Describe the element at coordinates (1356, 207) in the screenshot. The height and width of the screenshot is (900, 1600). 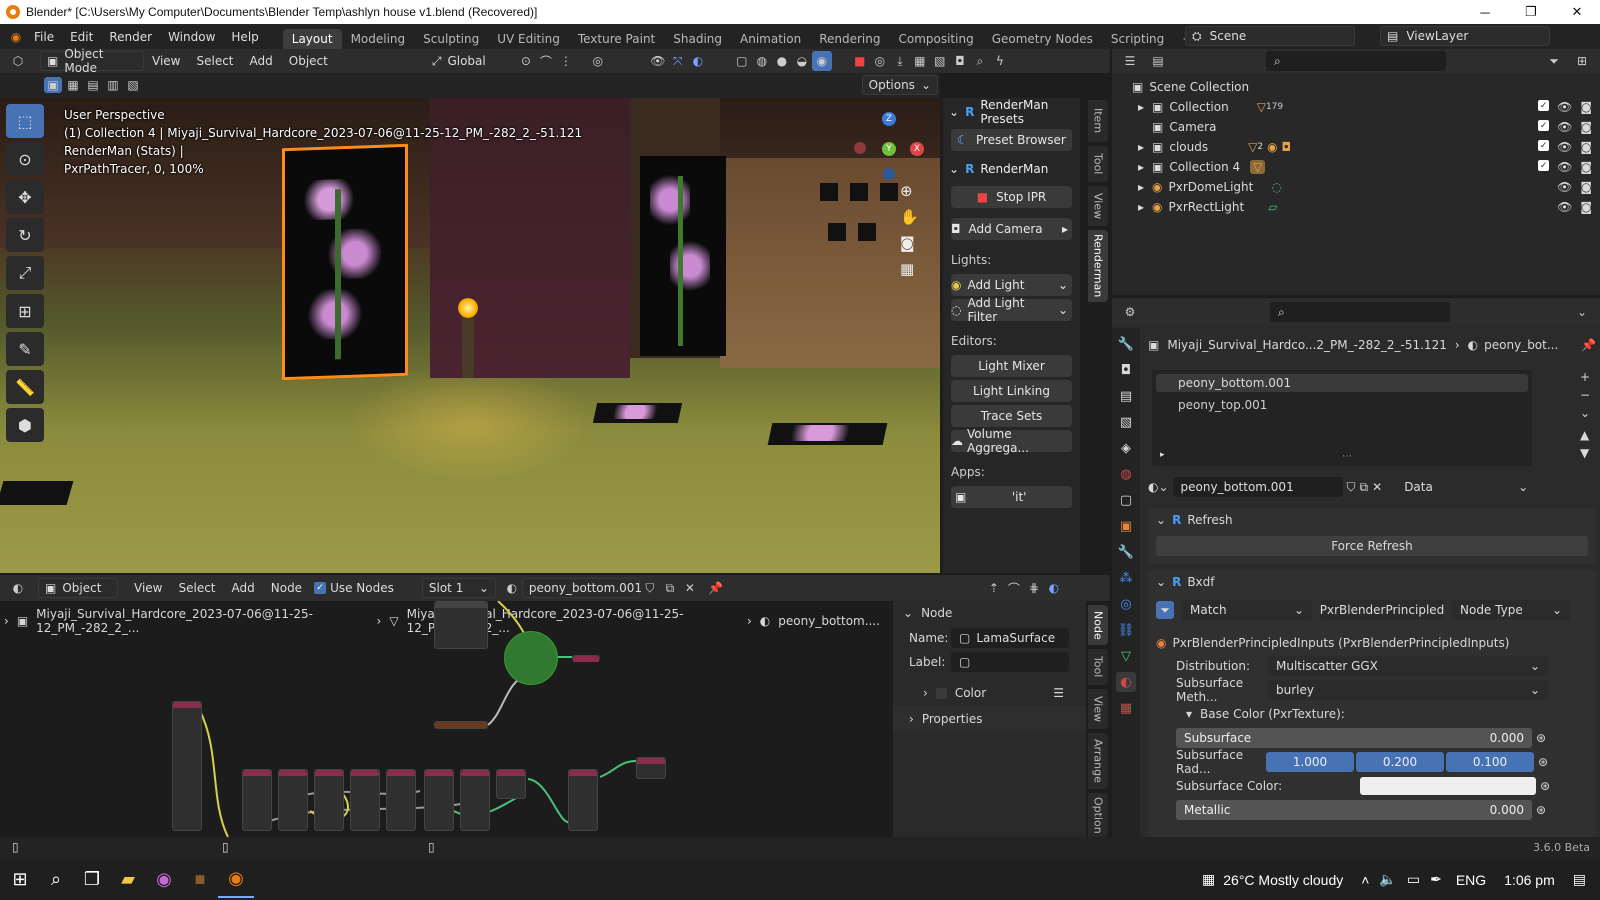
I see `outliner-row: ▸ ◉ PxrRectLight ▱ 👁 ◙` at that location.